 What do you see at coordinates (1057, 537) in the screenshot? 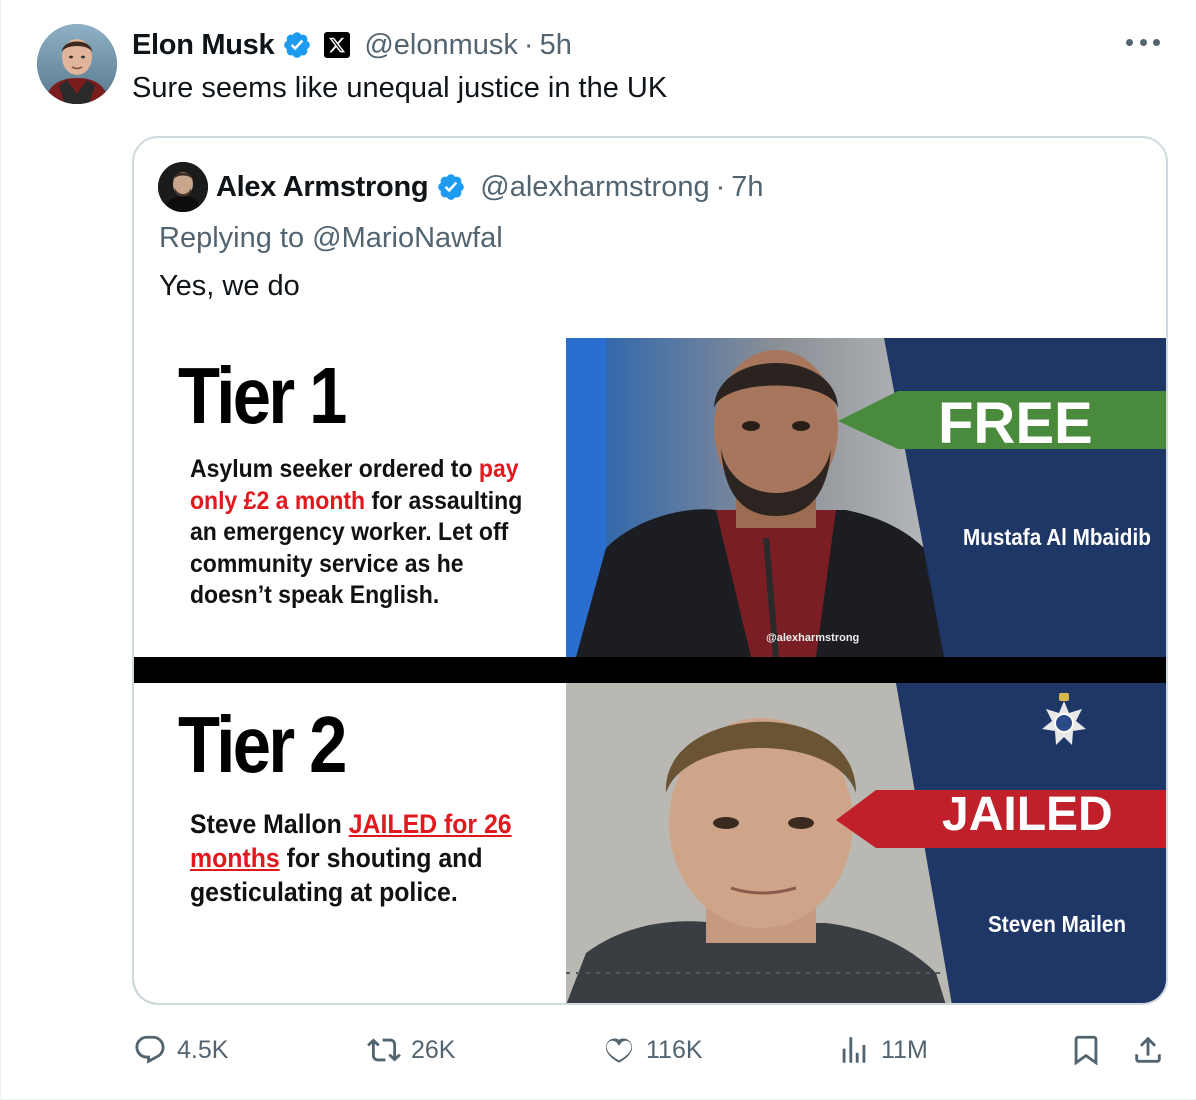
I see `tier1-person-name: Mustafa Al Mbaidib` at bounding box center [1057, 537].